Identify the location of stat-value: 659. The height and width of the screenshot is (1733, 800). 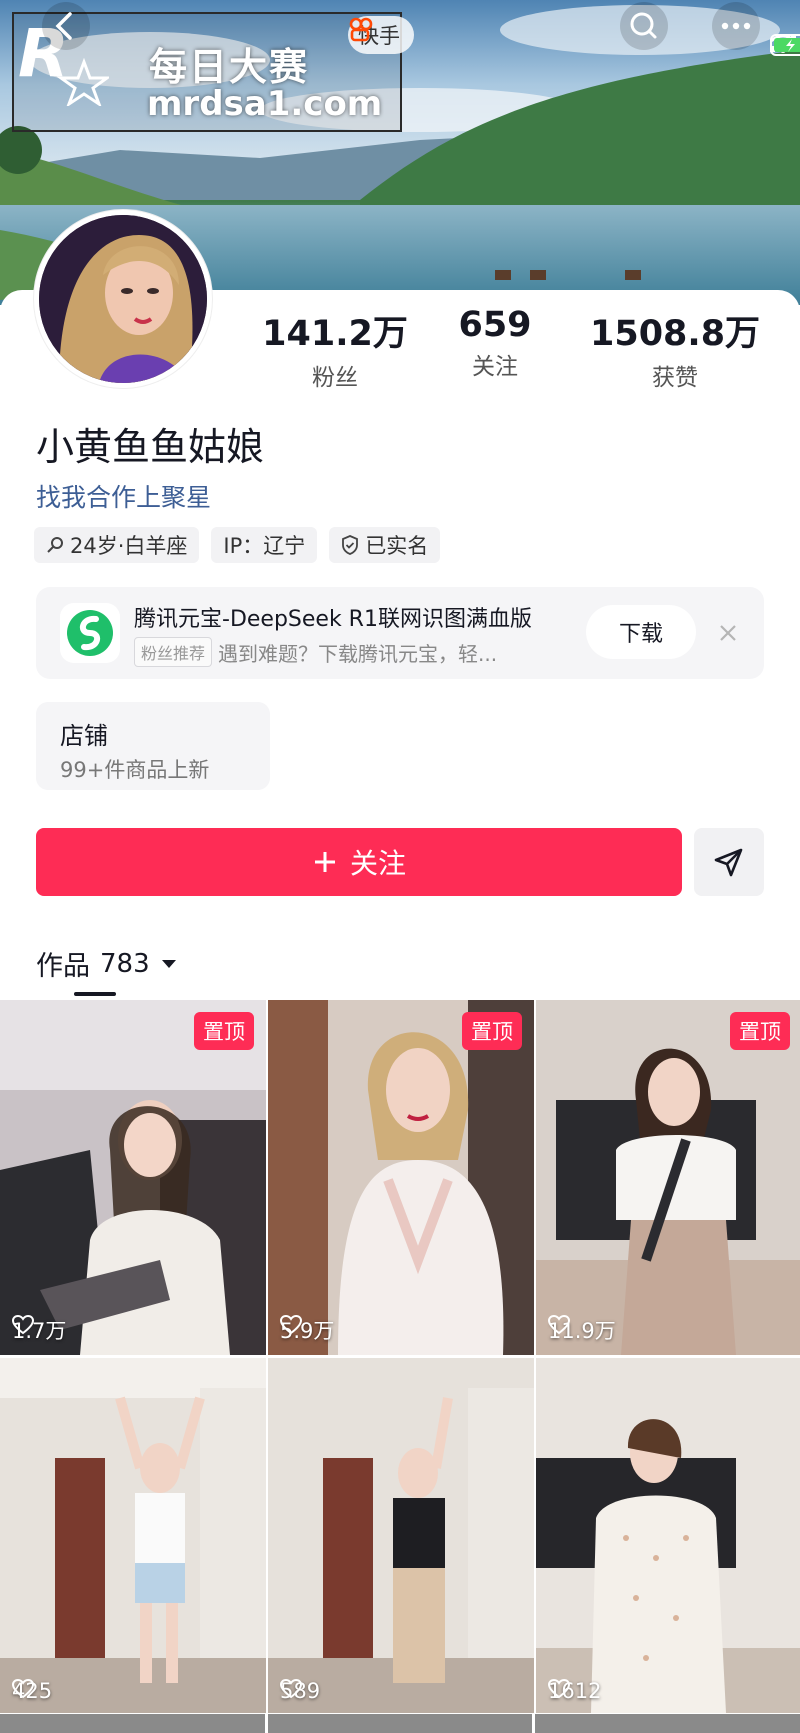
(495, 325).